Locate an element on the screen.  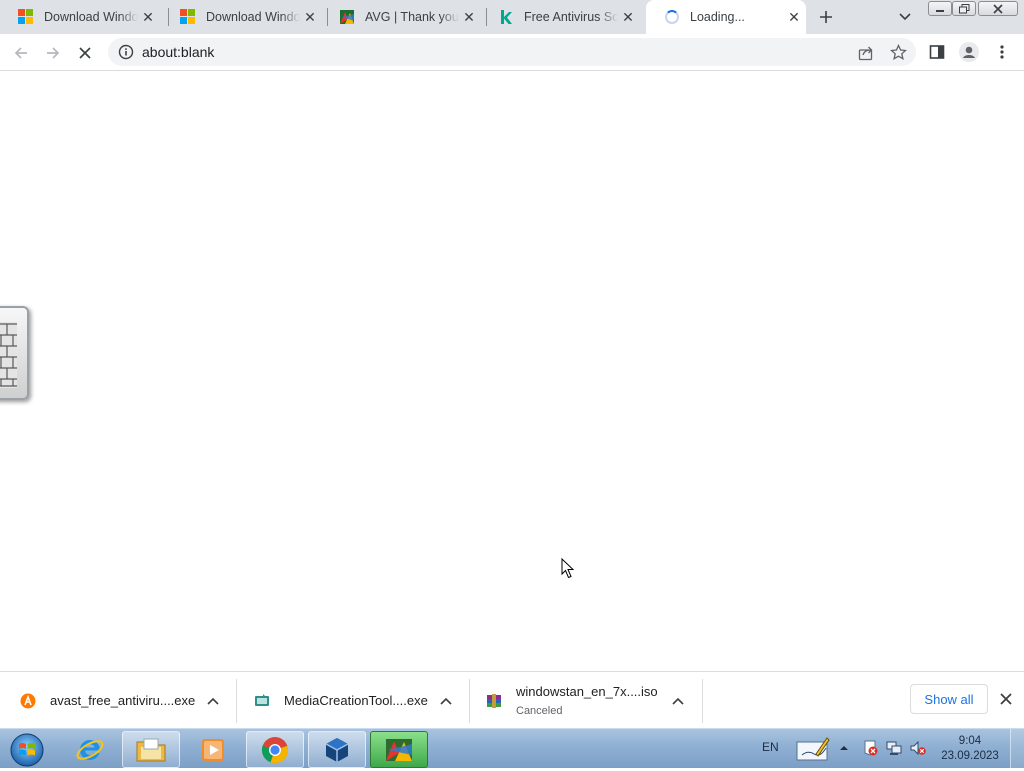
avg-logo-icon is located at coordinates (347, 17).